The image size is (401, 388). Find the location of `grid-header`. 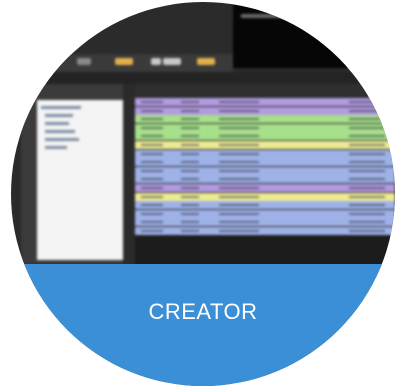

grid-header is located at coordinates (265, 90).